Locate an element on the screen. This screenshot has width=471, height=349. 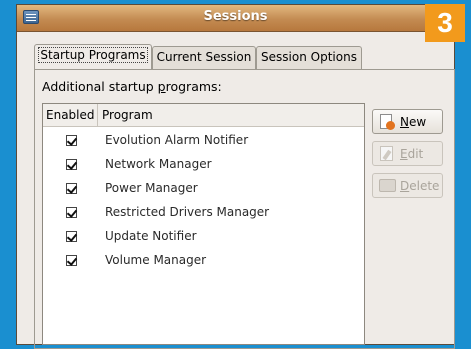
tab-label: Session Options is located at coordinates (309, 57).